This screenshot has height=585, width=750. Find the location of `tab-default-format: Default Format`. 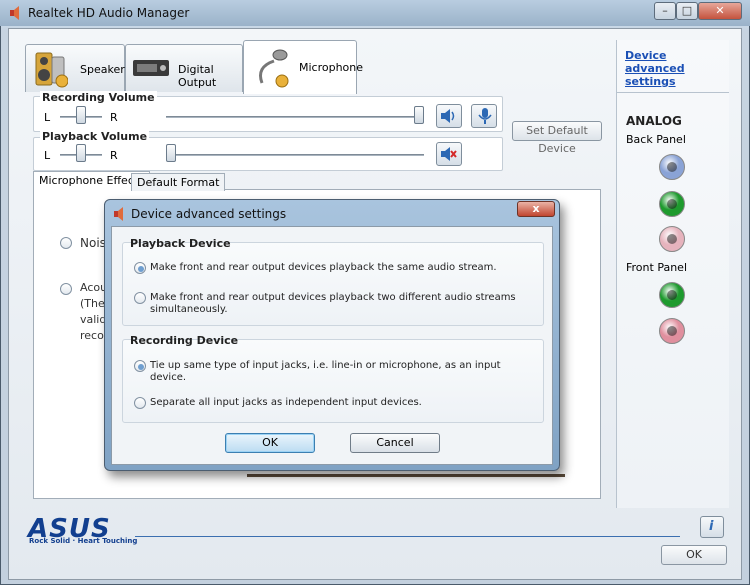

tab-default-format: Default Format is located at coordinates (178, 182).